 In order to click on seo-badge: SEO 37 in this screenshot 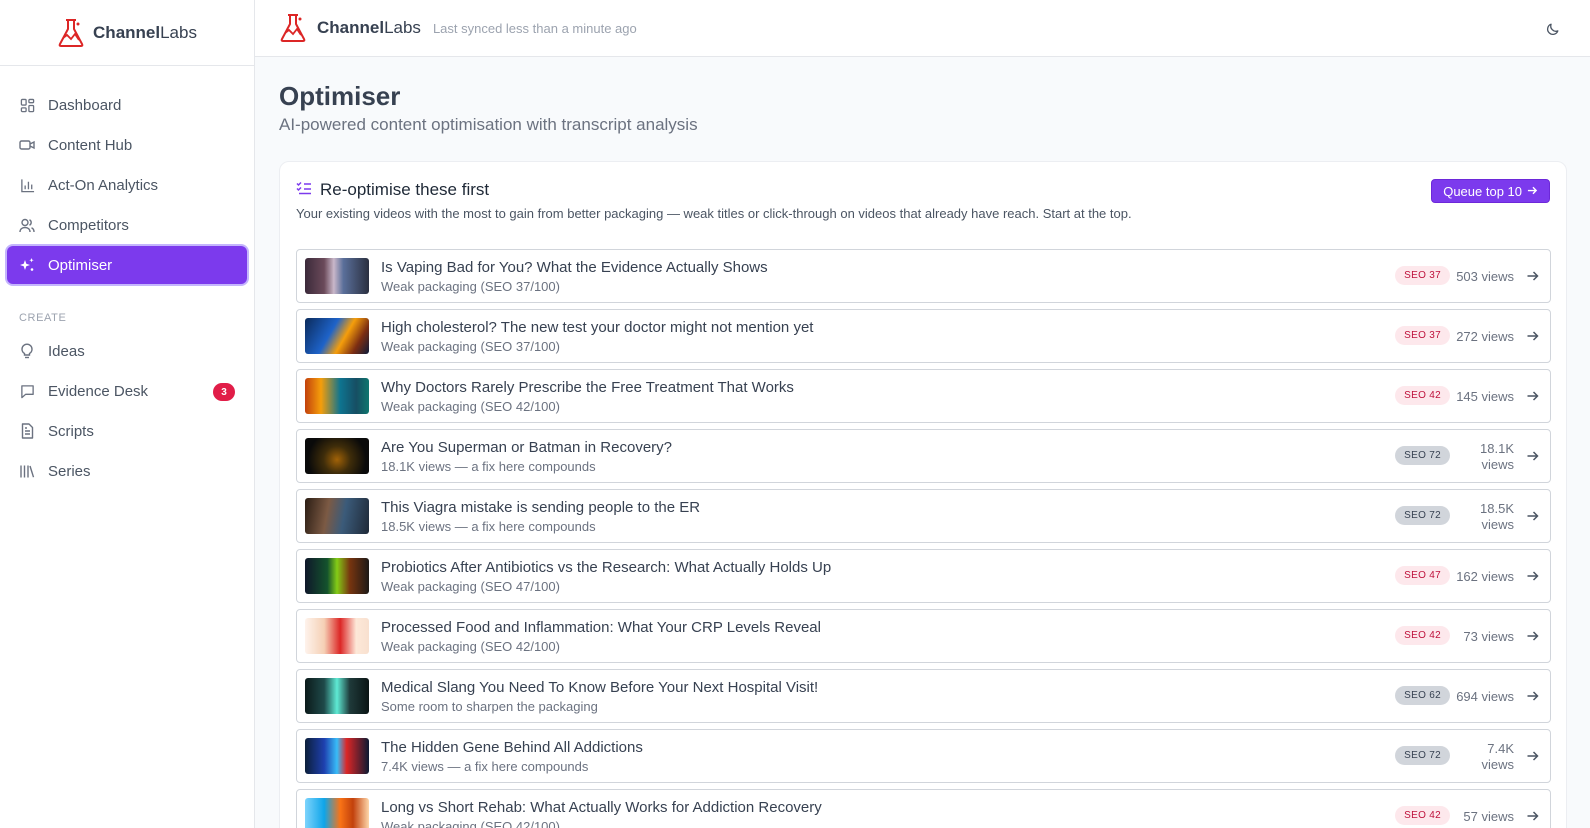, I will do `click(1422, 275)`.